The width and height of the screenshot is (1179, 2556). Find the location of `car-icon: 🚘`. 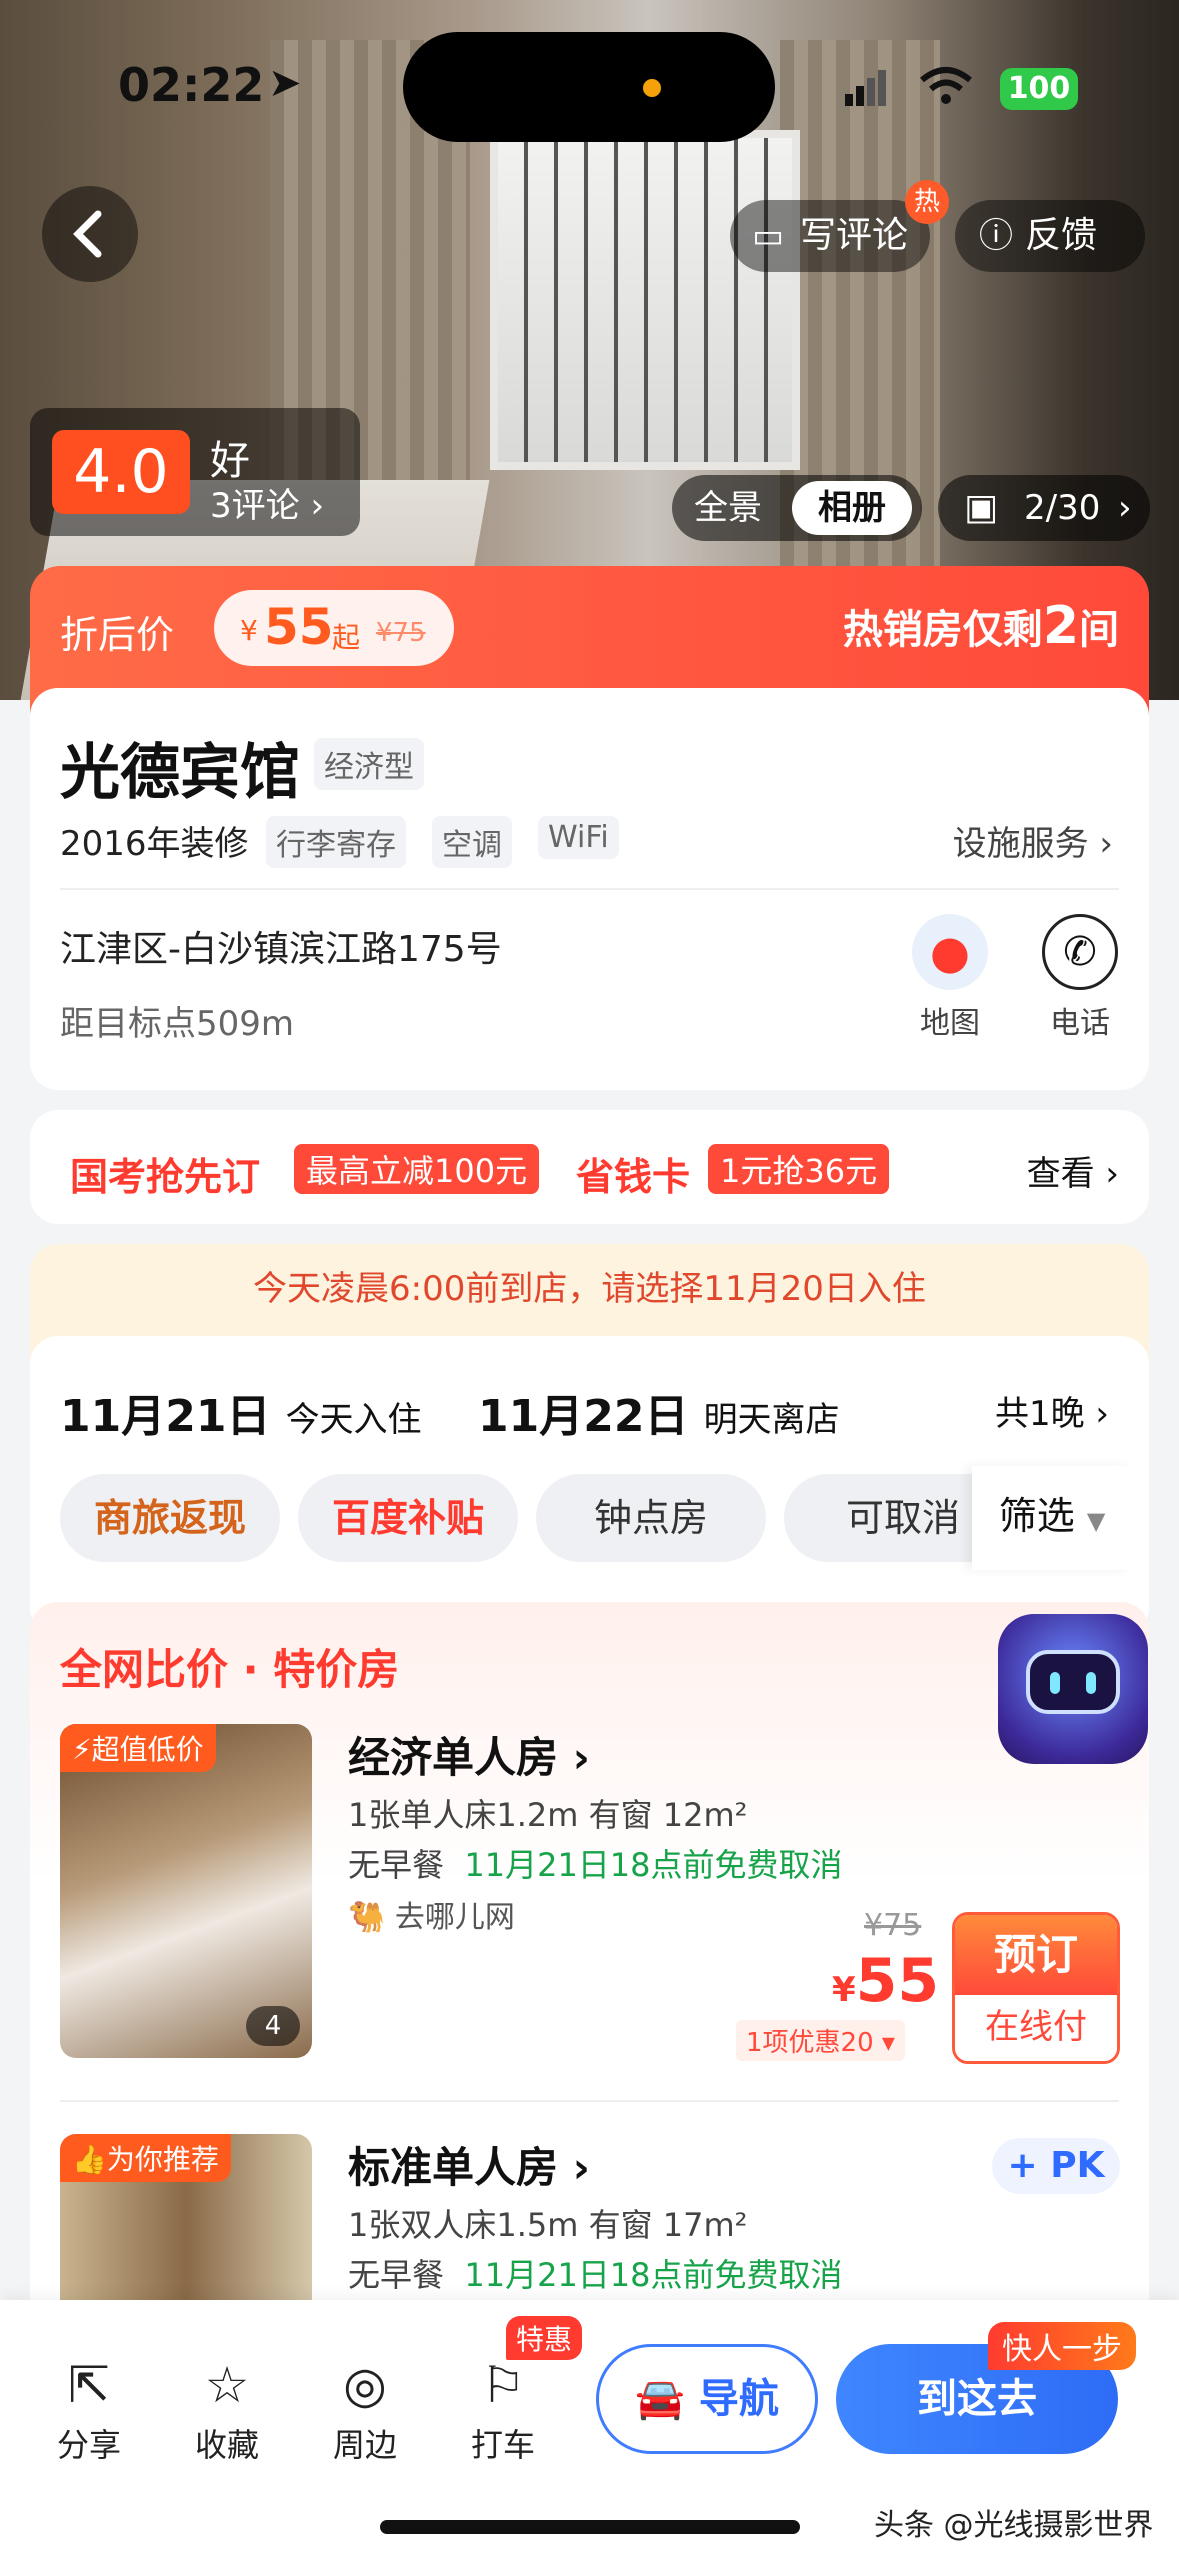

car-icon: 🚘 is located at coordinates (660, 2399).